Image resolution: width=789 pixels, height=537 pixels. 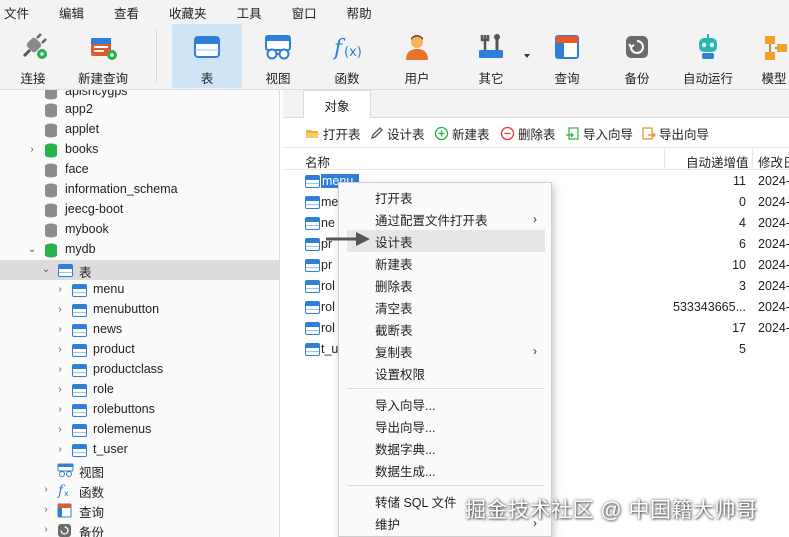 What do you see at coordinates (253, 12) in the screenshot?
I see `menu-tools: 工具` at bounding box center [253, 12].